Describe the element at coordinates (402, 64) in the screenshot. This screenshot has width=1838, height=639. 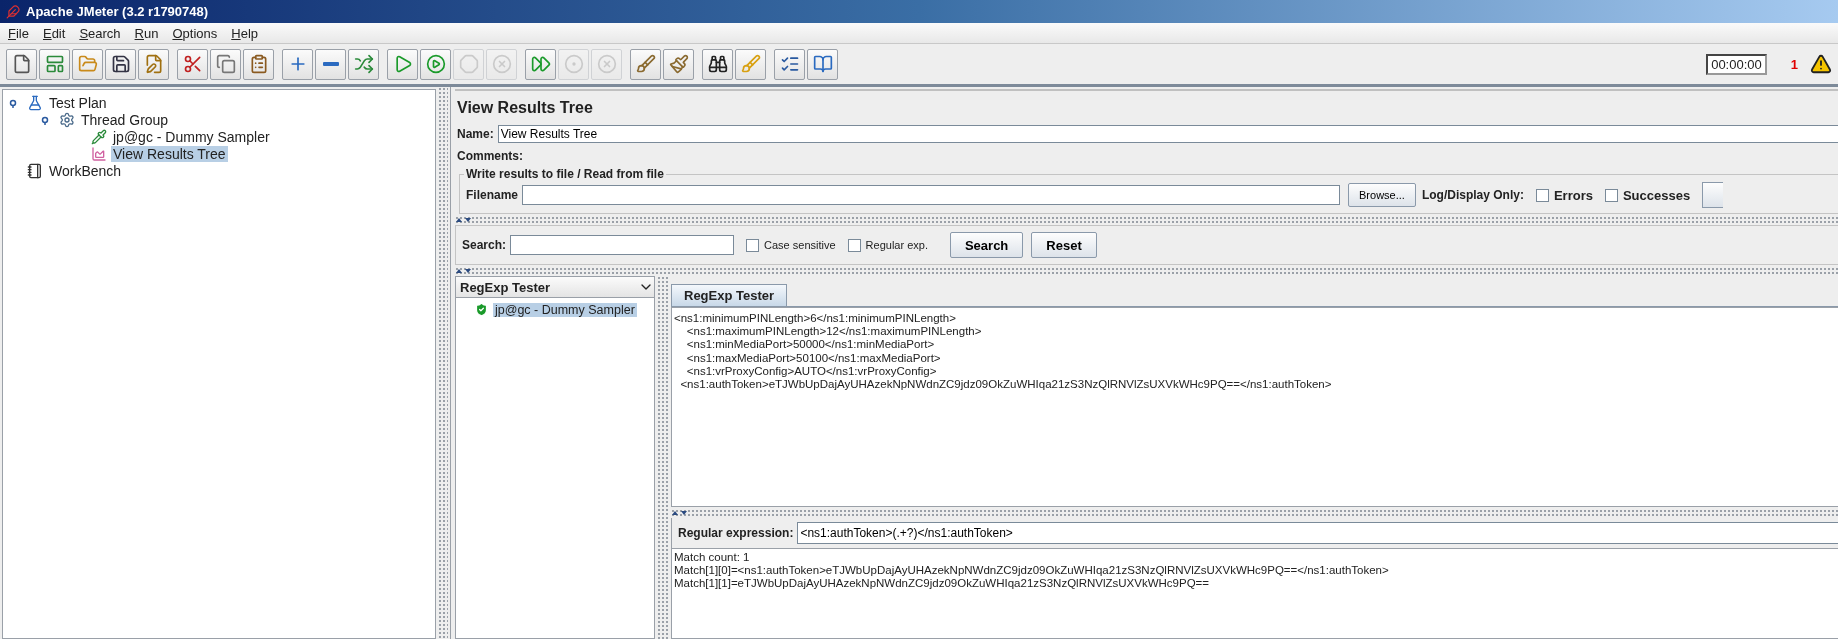
I see `play-button` at that location.